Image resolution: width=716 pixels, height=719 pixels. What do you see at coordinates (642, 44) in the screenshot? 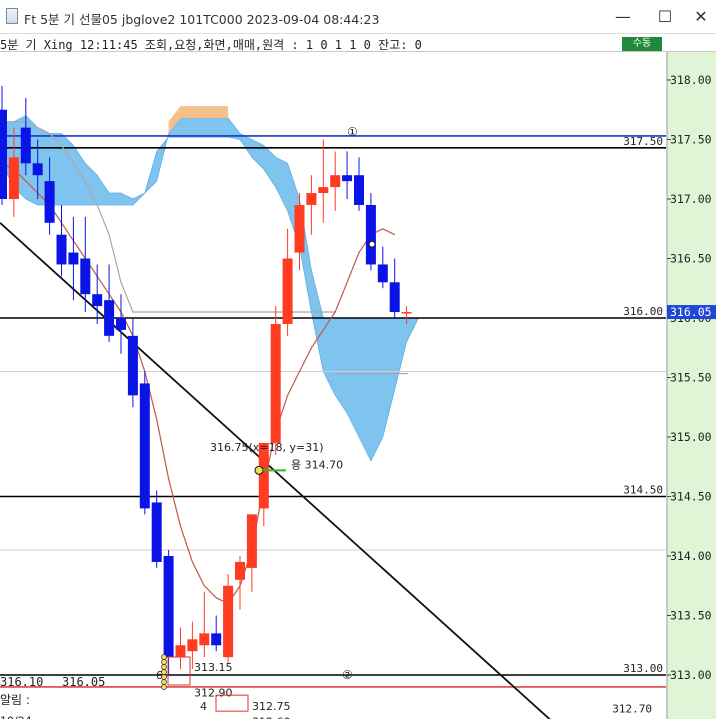
I see `mode-badge: 수동` at bounding box center [642, 44].